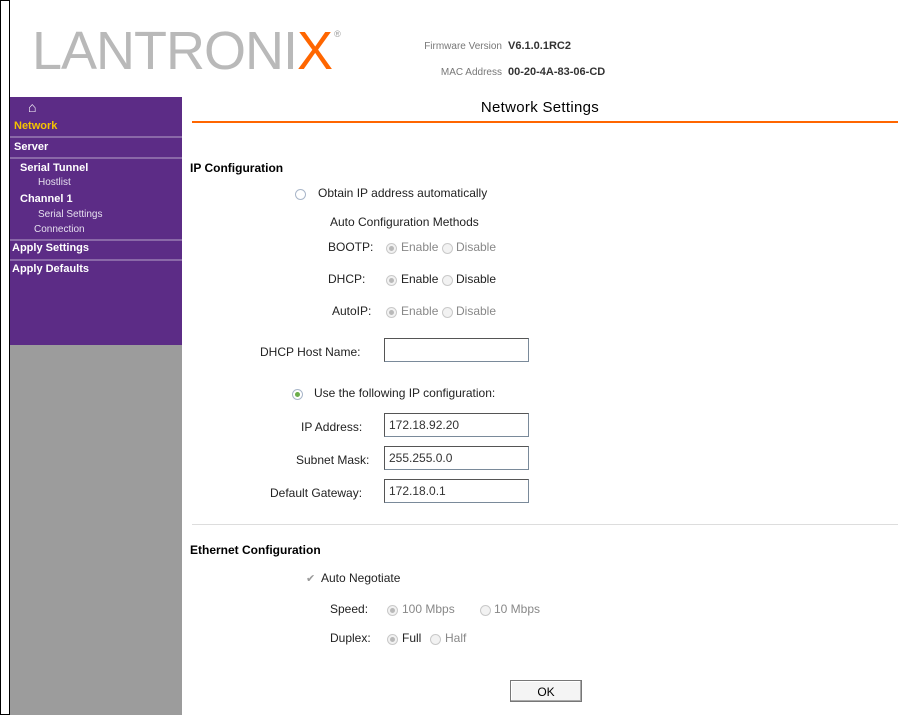 This screenshot has width=898, height=715. What do you see at coordinates (96, 147) in the screenshot?
I see `sidebar-item-server: Server` at bounding box center [96, 147].